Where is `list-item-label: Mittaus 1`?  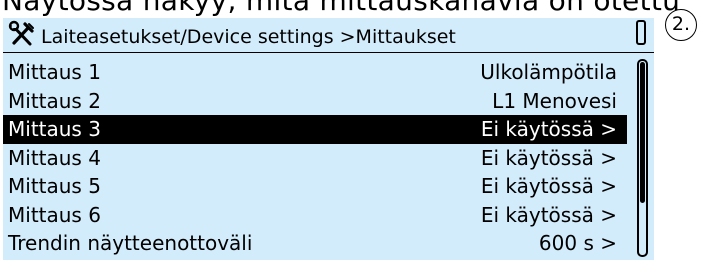
list-item-label: Mittaus 1 is located at coordinates (54, 72).